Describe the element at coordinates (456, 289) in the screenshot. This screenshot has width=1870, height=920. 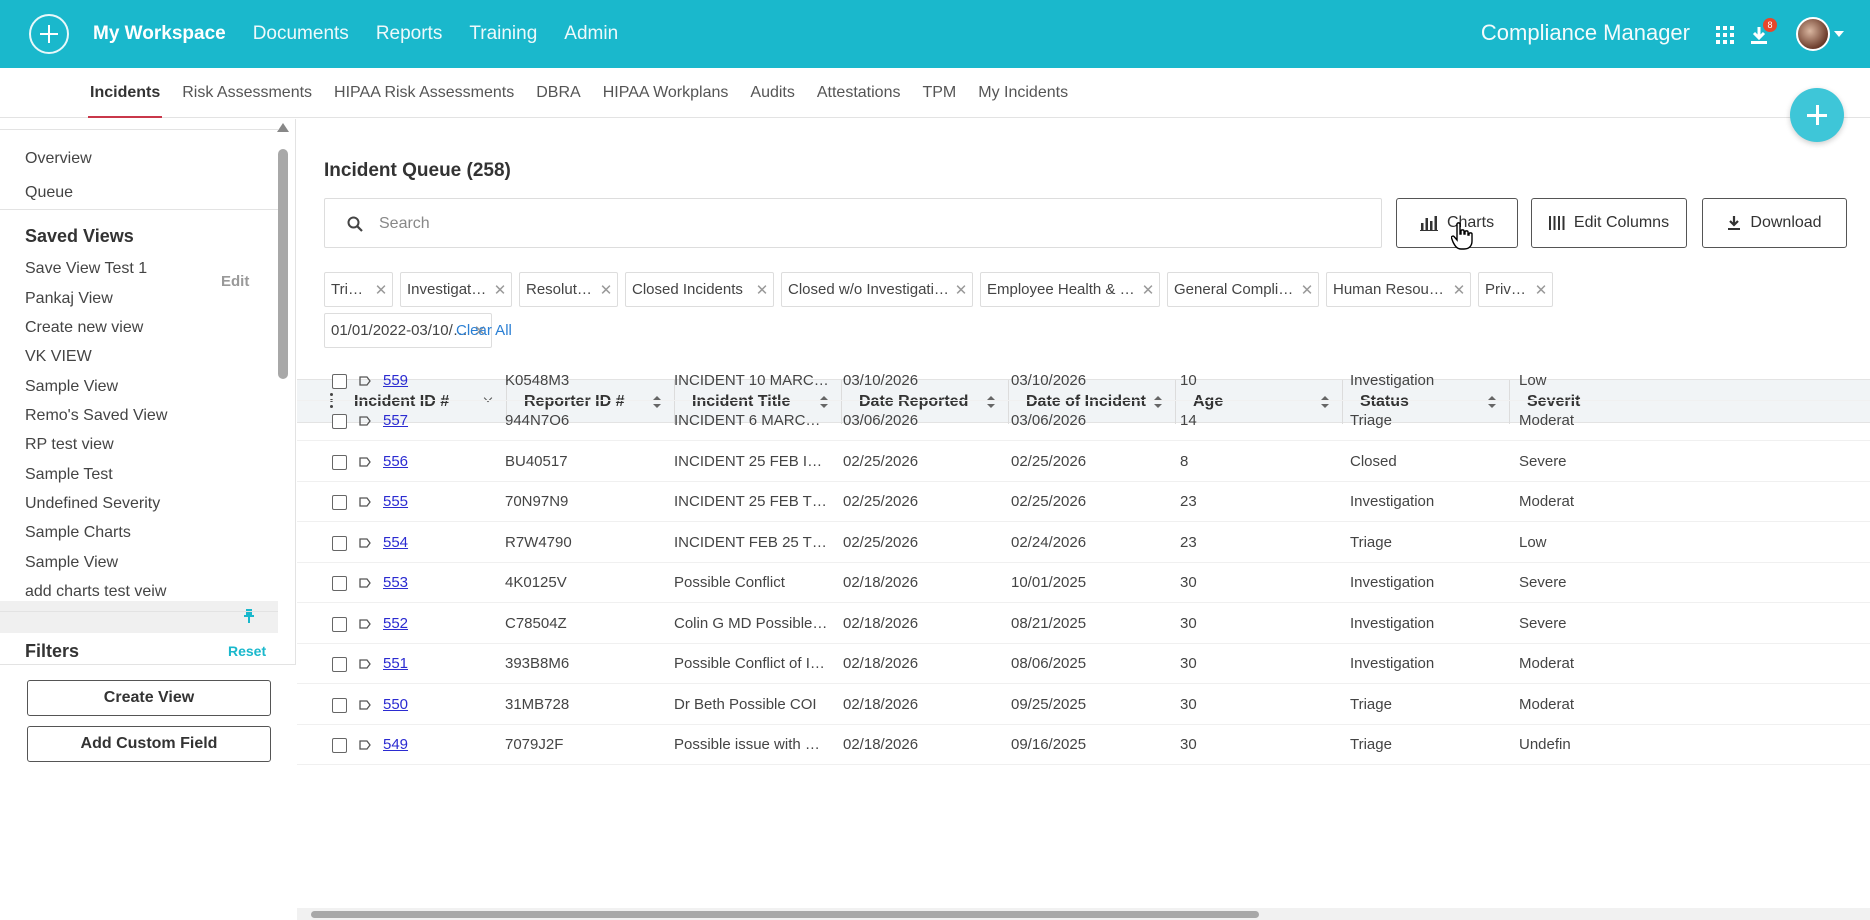
I see `filter-chip-investigation: Investigation ✕` at that location.